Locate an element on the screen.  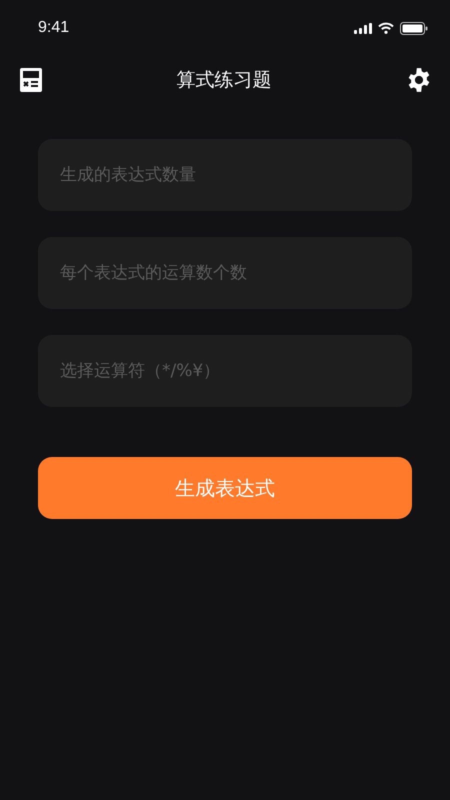
generate-button: 生成表达式 is located at coordinates (225, 488).